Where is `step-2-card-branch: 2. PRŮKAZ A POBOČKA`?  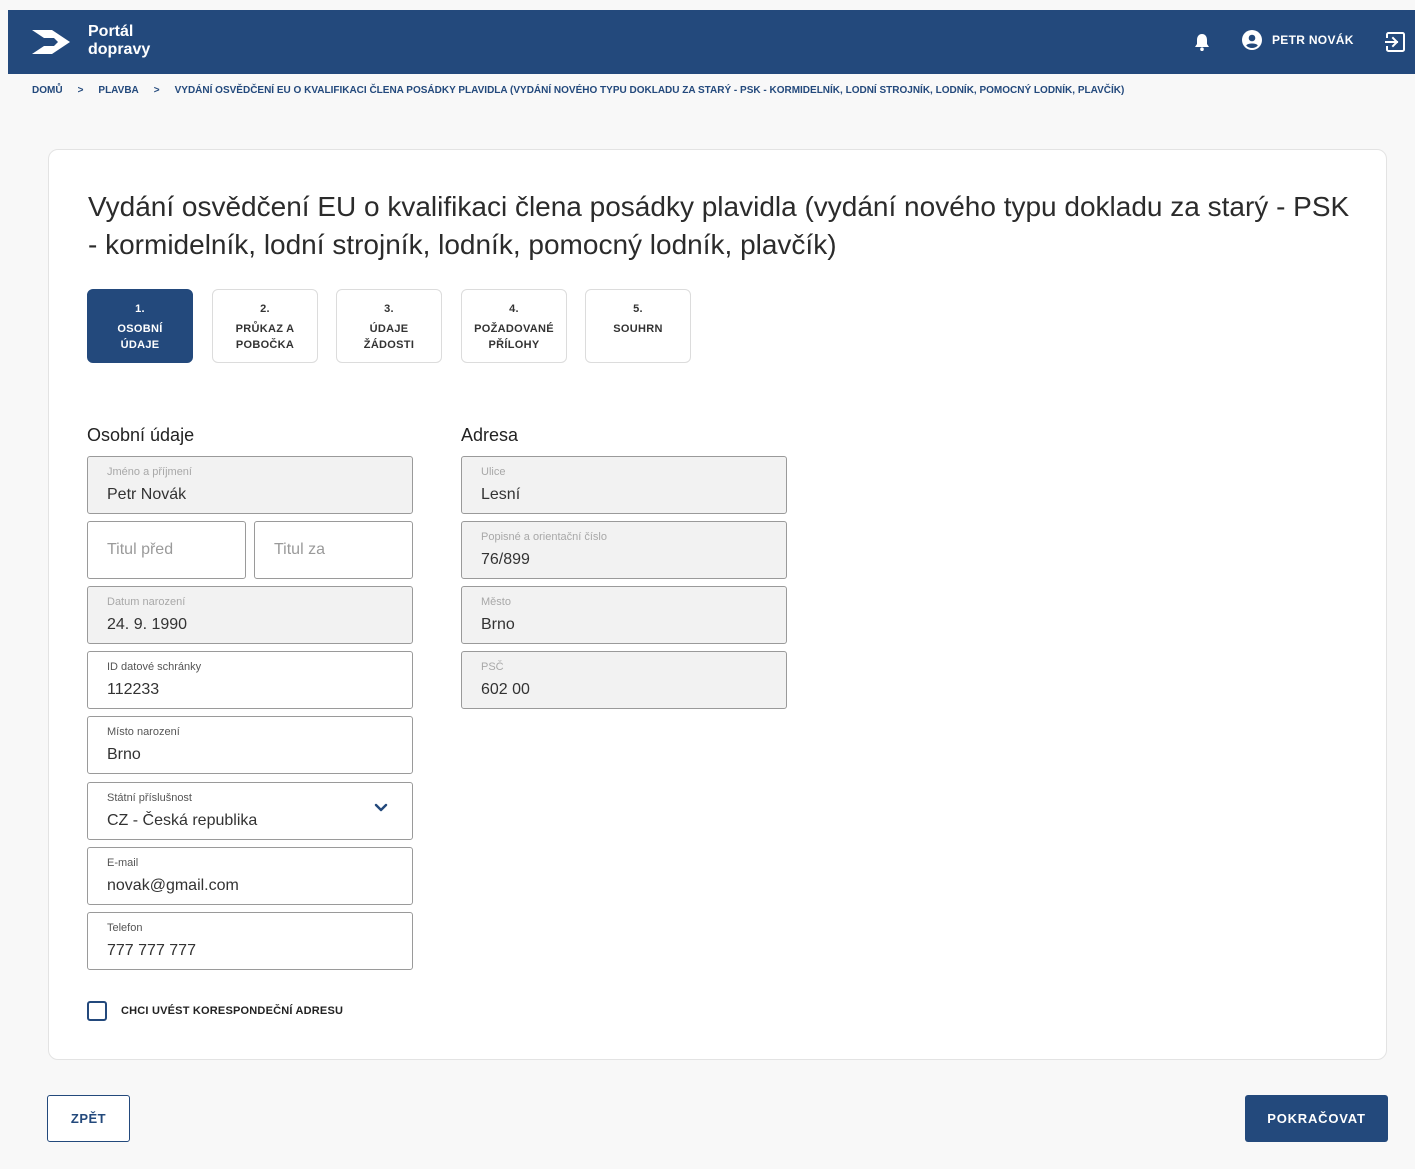 step-2-card-branch: 2. PRŮKAZ A POBOČKA is located at coordinates (265, 326).